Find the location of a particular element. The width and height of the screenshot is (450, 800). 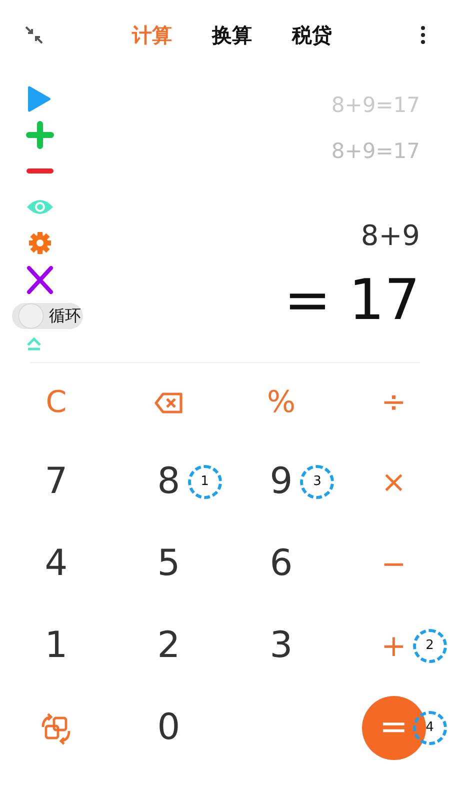

chevron-up-icon is located at coordinates (34, 344).